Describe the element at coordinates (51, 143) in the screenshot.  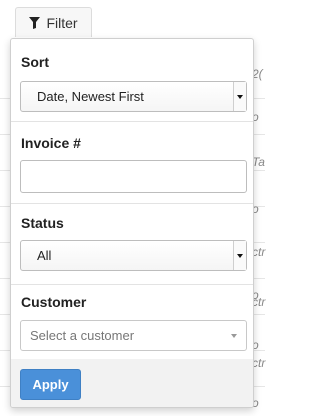
I see `invoice-label: Invoice #` at that location.